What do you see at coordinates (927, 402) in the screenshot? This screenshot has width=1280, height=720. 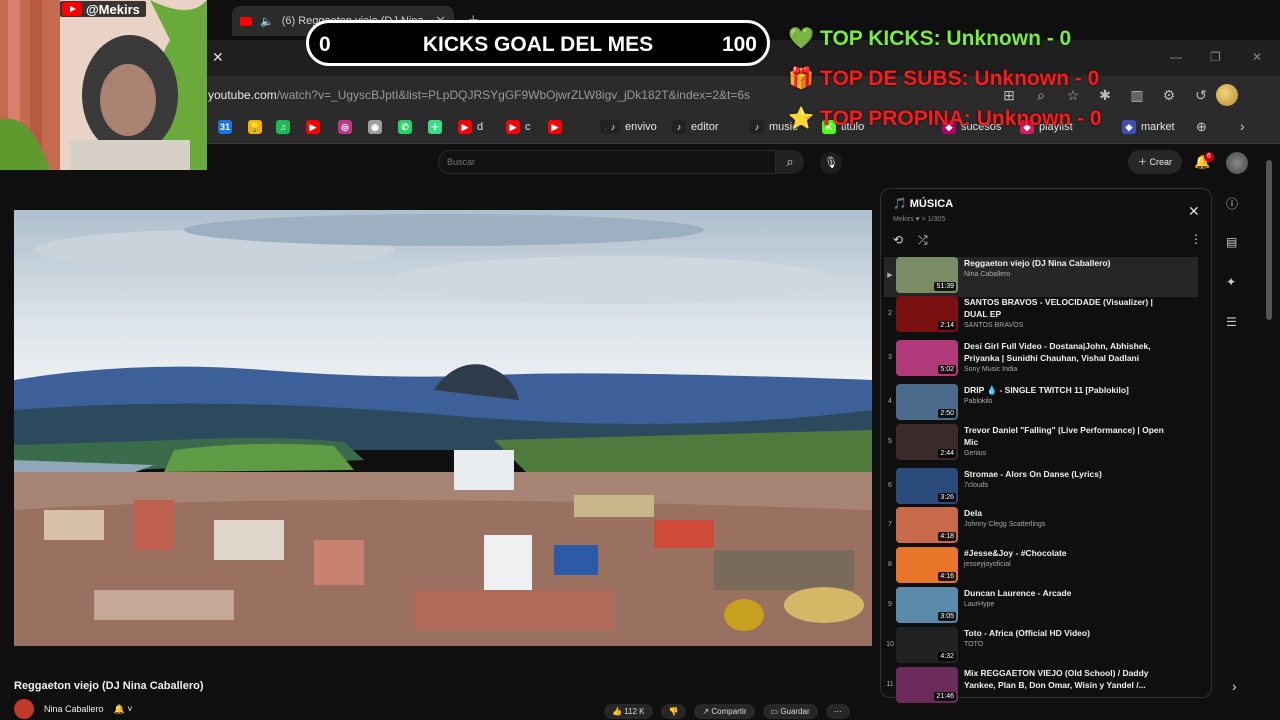 I see `playlist-item-thumbnail: 2:50` at bounding box center [927, 402].